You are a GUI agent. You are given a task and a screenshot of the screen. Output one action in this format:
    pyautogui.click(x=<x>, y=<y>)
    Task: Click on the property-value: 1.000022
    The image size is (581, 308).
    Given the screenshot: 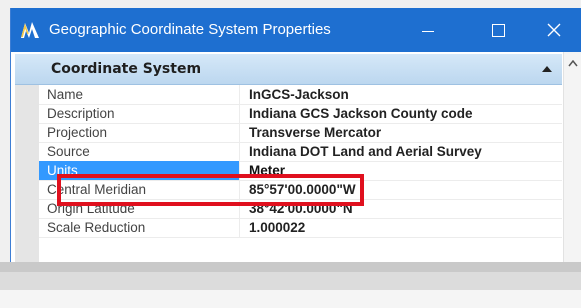 What is the action you would take?
    pyautogui.click(x=277, y=227)
    